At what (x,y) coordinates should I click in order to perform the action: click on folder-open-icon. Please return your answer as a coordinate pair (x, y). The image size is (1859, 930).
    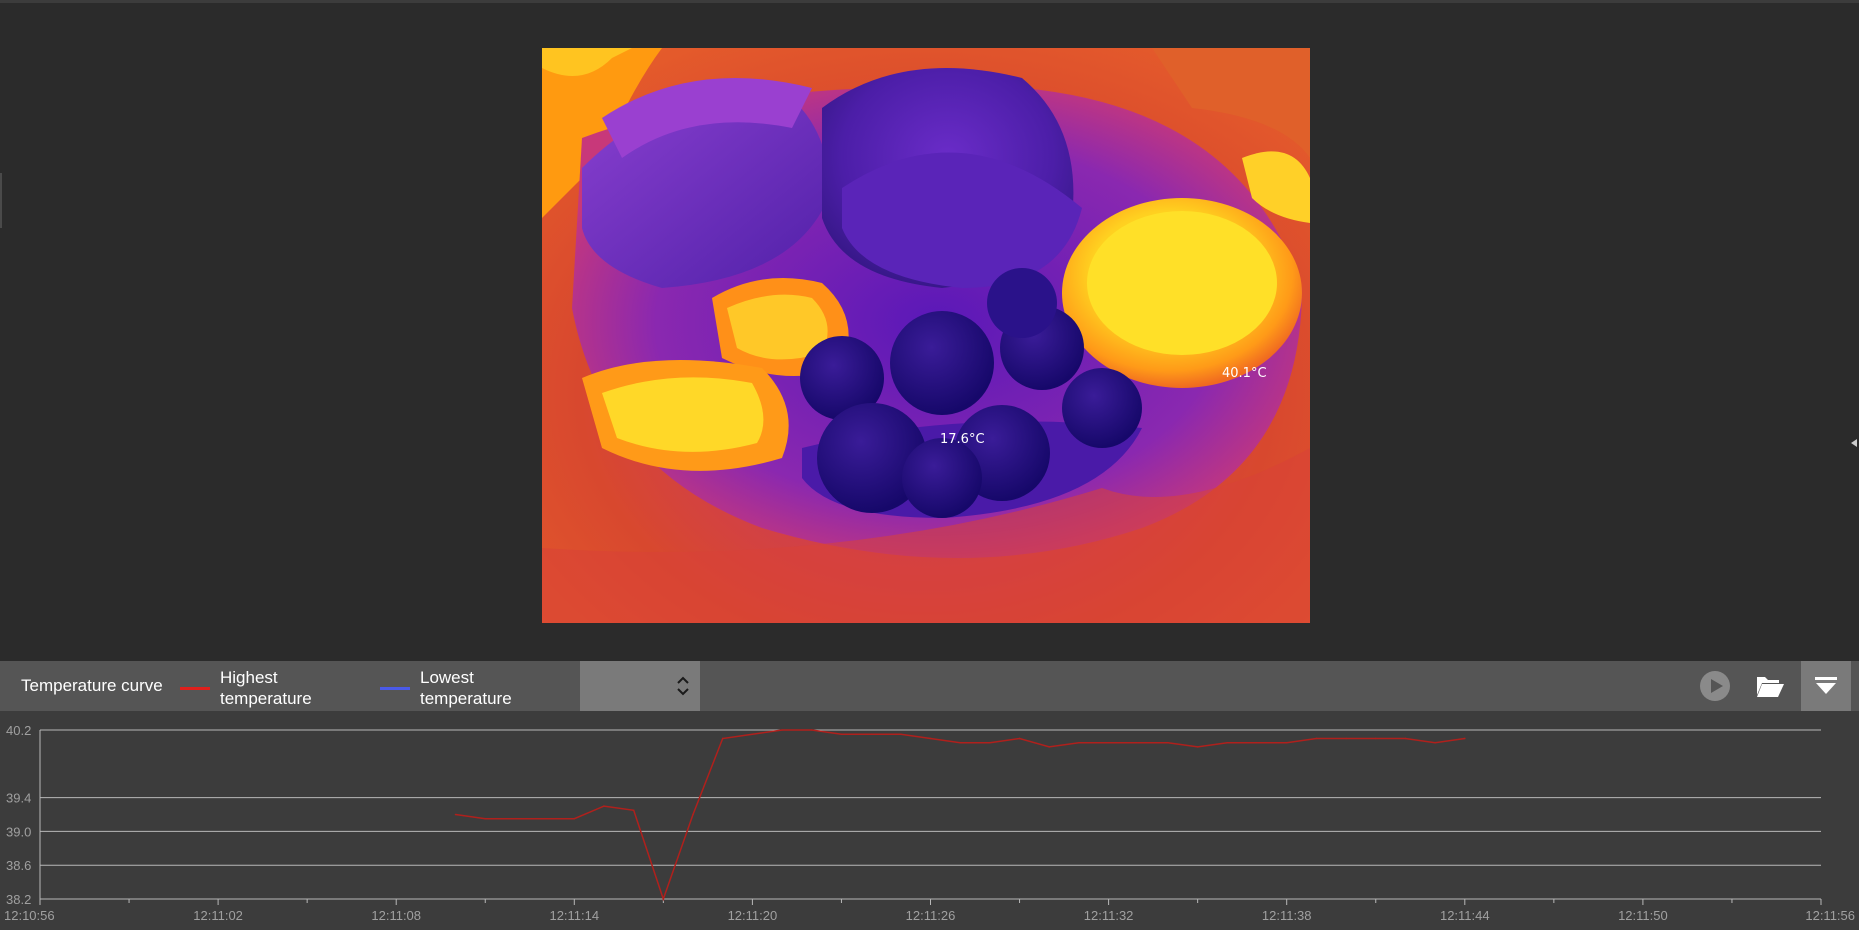
    Looking at the image, I should click on (1770, 687).